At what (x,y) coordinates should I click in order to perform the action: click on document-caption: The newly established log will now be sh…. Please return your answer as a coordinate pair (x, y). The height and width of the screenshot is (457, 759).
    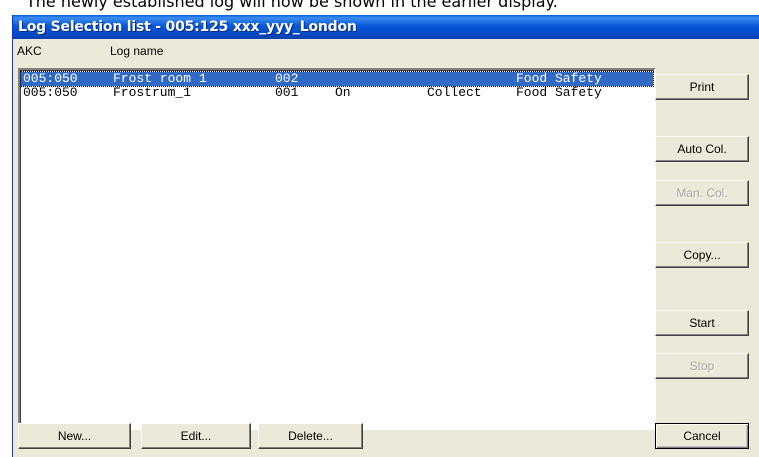
    Looking at the image, I should click on (292, 5).